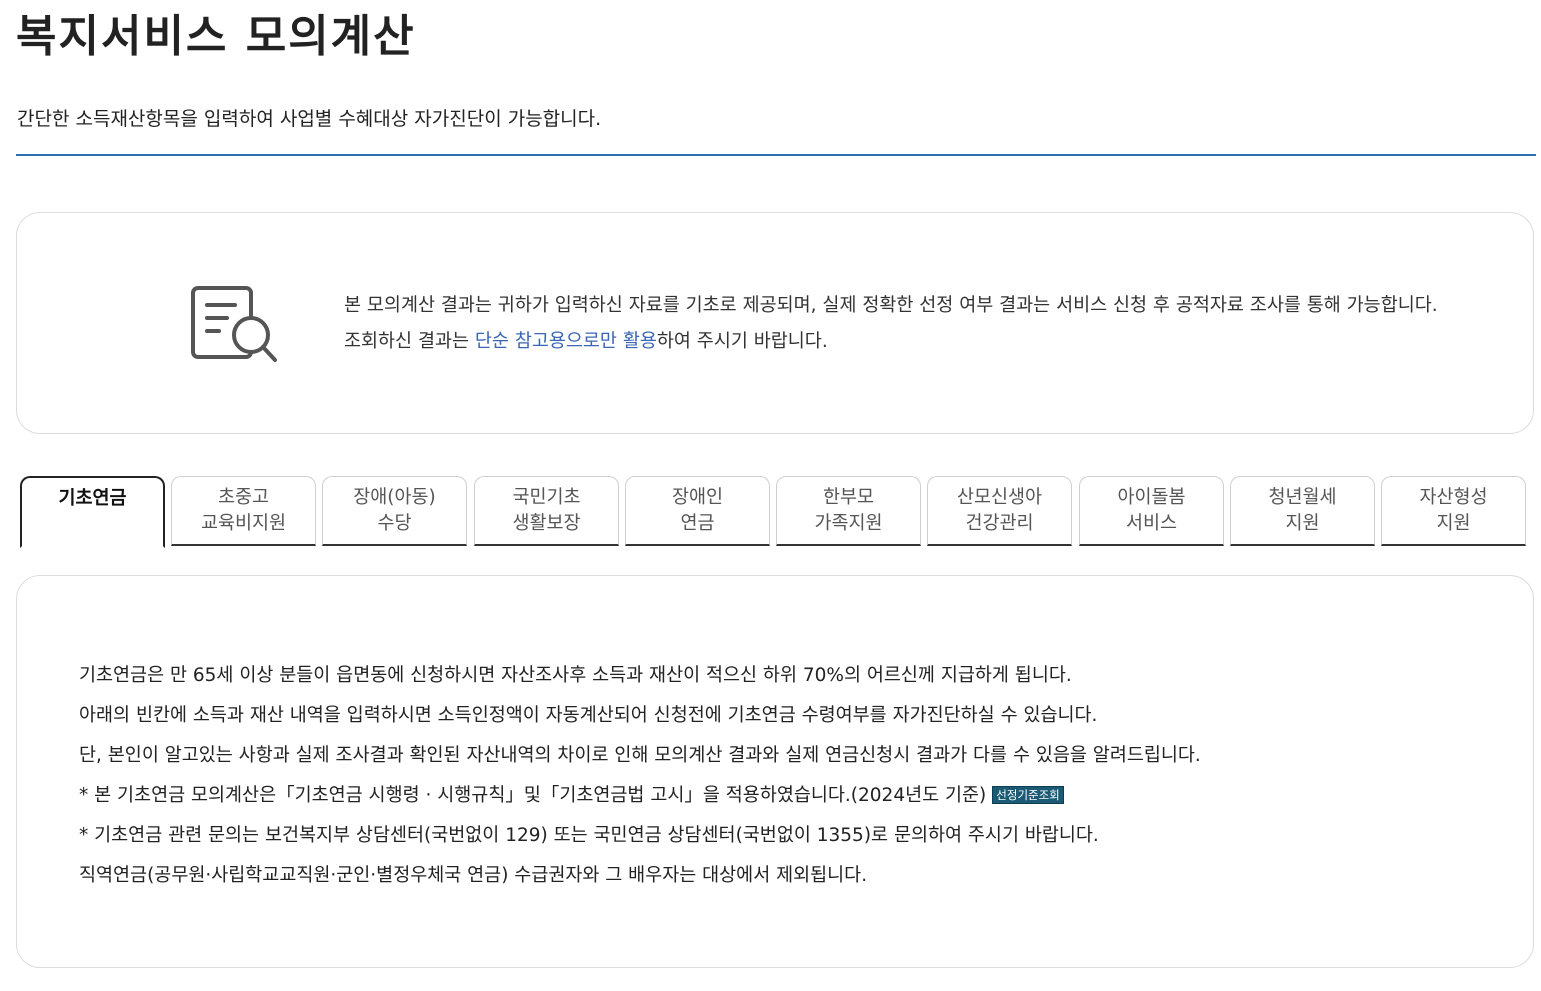 The width and height of the screenshot is (1541, 991). What do you see at coordinates (848, 523) in the screenshot?
I see `tab-label-line2: 가족지원` at bounding box center [848, 523].